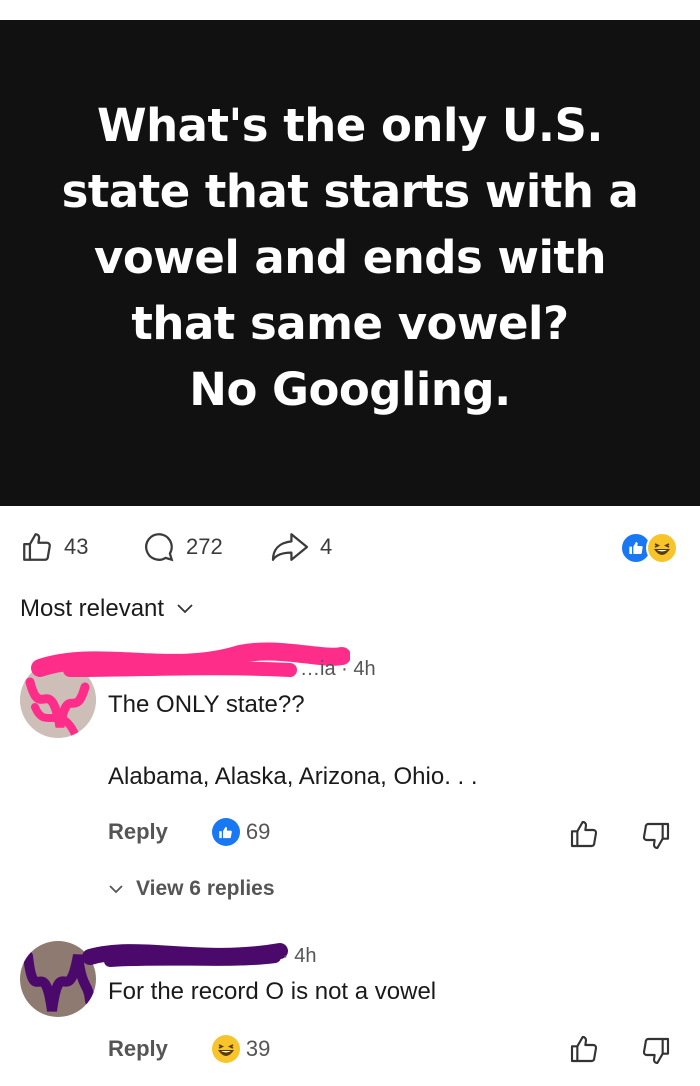 This screenshot has height=1086, width=700. I want to click on reaction-summary, so click(650, 548).